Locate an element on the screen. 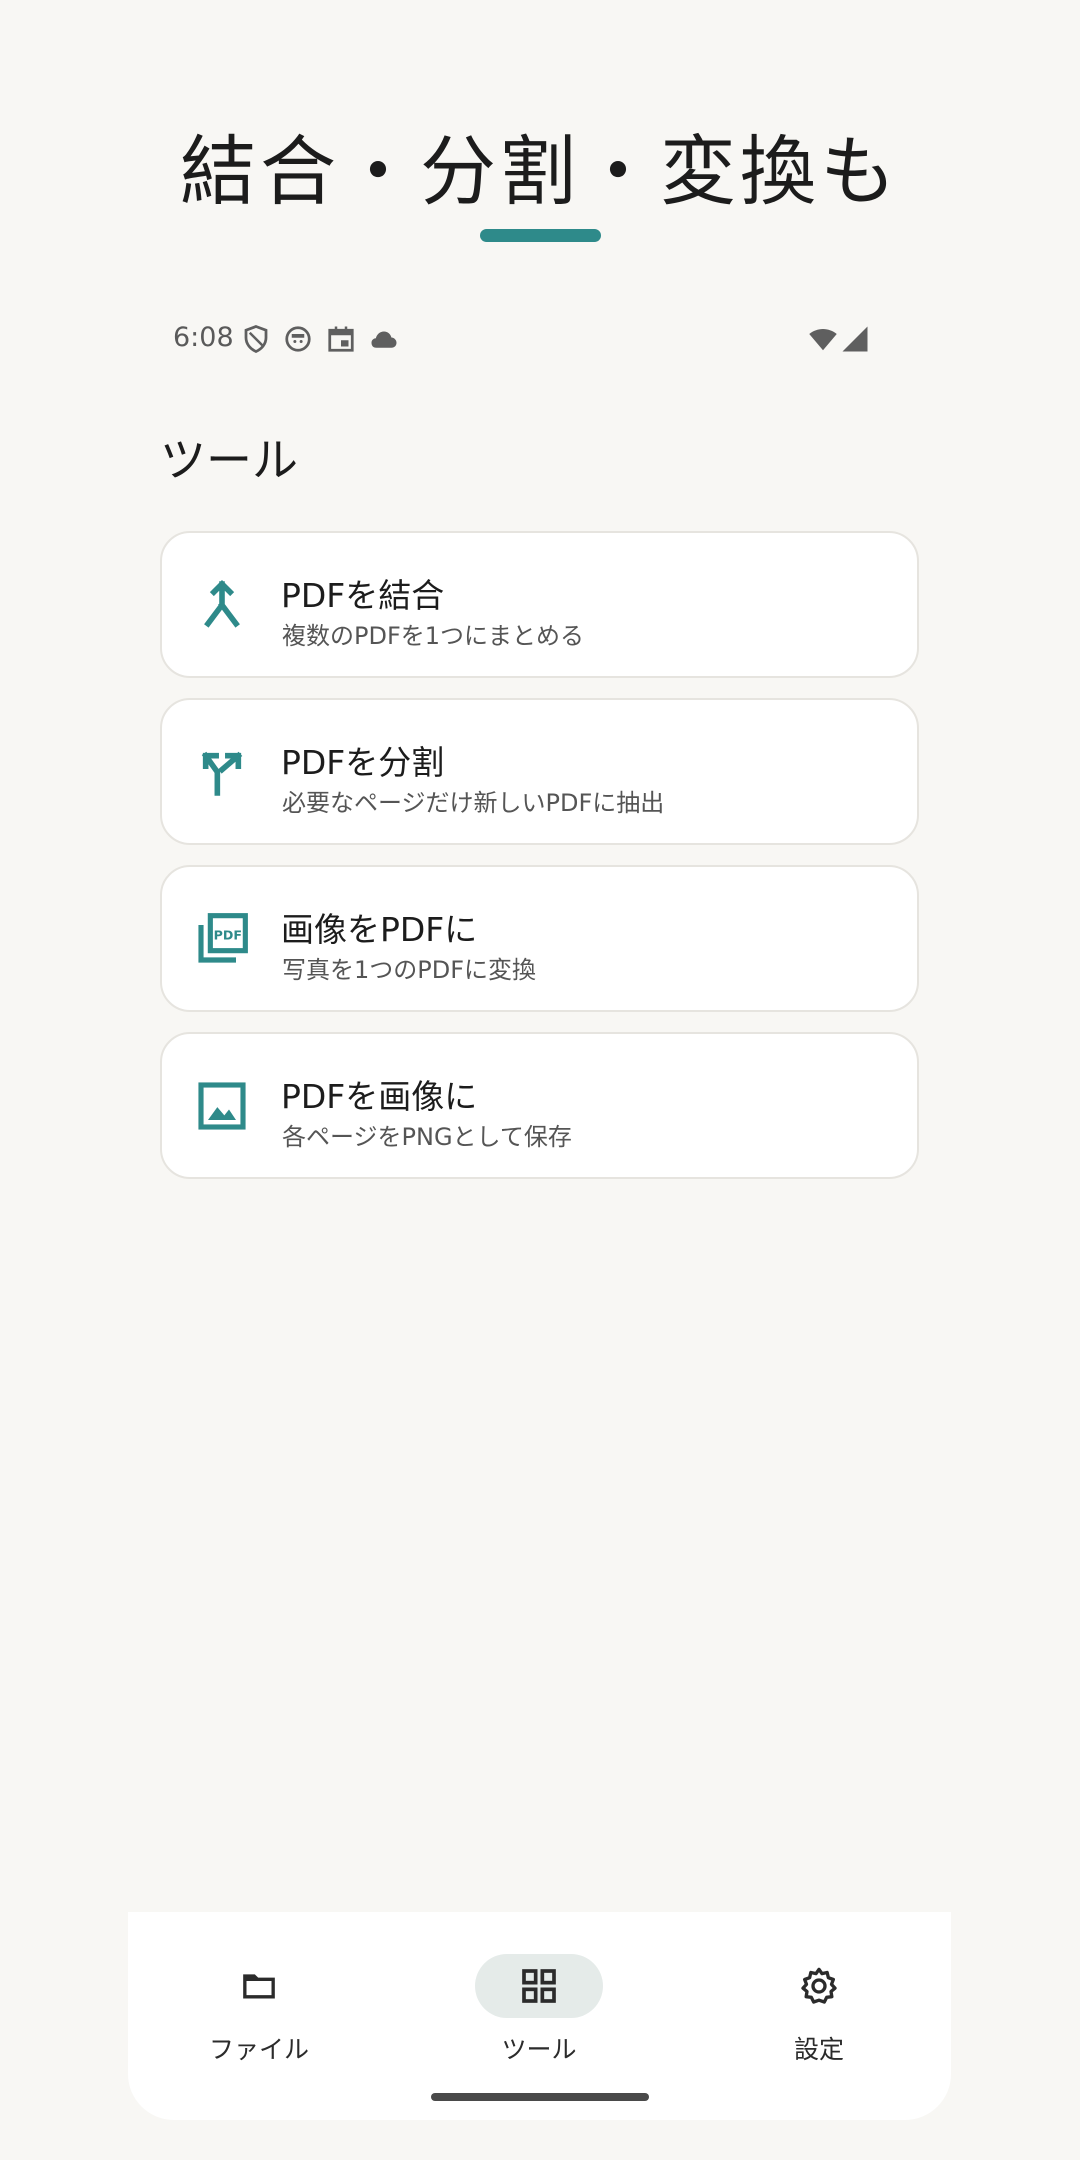 The image size is (1080, 2160). nav-item-settings: 設定 is located at coordinates (819, 1998).